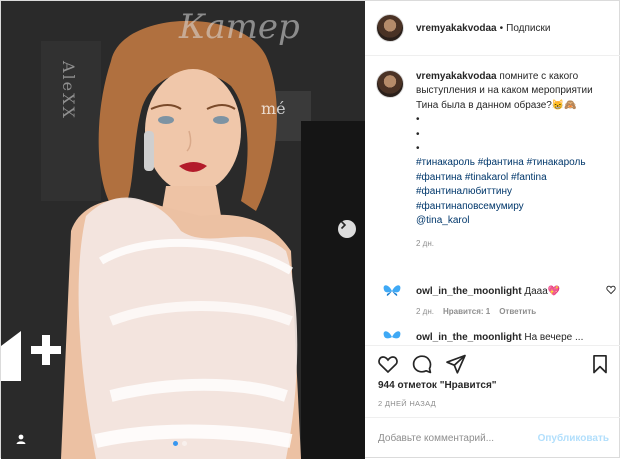  Describe the element at coordinates (456, 76) in the screenshot. I see `caption-username: vremyakakvodaa` at that location.